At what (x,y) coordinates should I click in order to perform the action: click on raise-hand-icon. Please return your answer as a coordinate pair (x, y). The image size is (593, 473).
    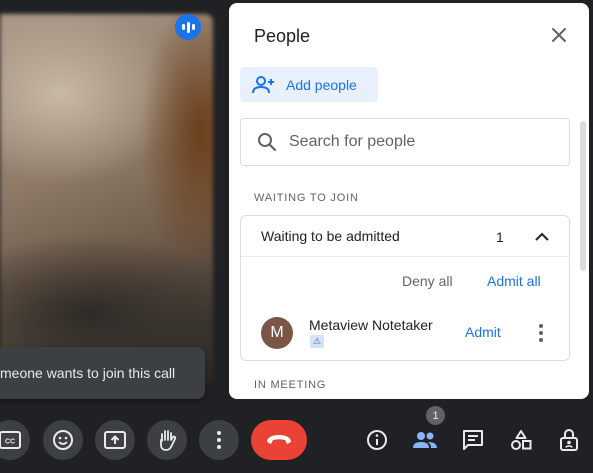
    Looking at the image, I should click on (168, 440).